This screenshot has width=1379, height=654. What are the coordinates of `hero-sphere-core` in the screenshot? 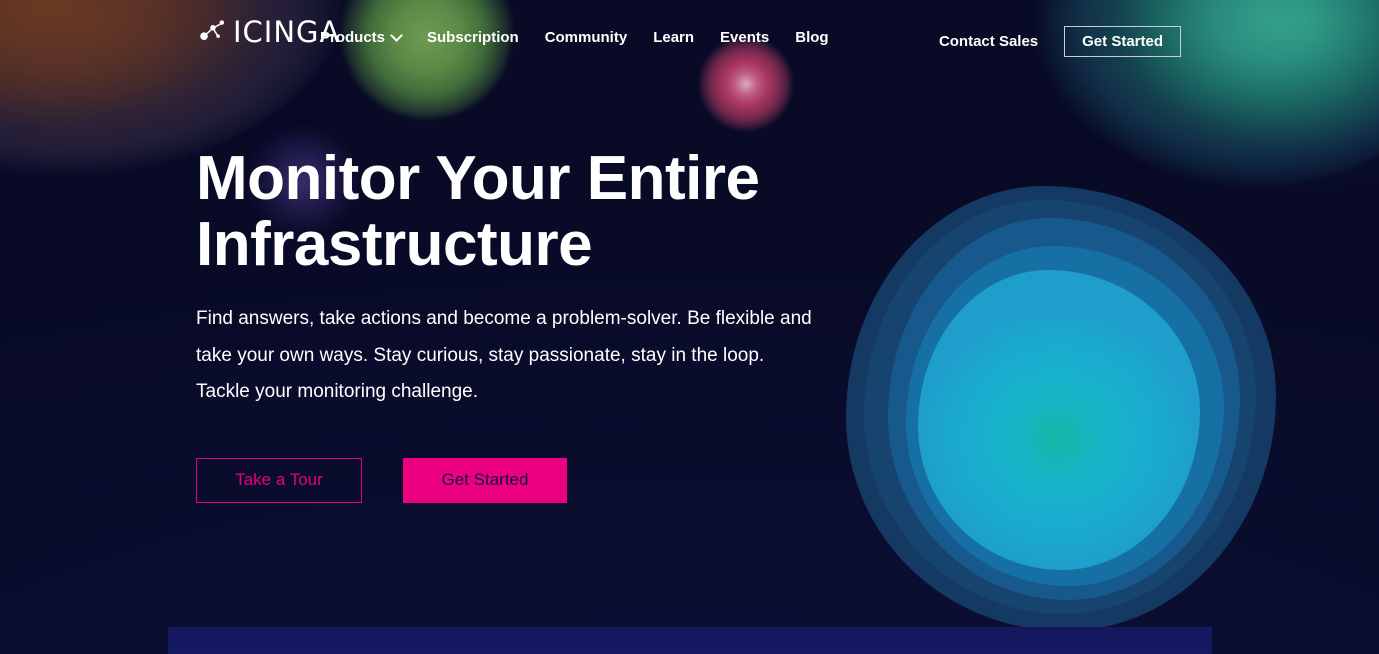 It's located at (1059, 420).